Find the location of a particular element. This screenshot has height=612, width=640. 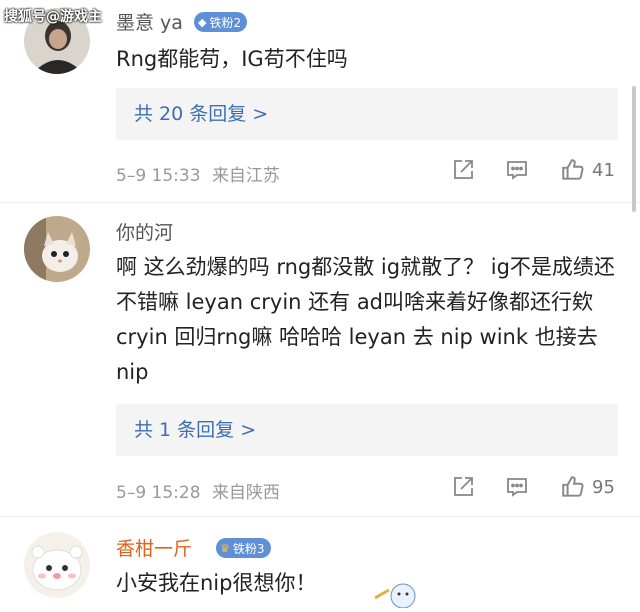

comment-time: 5–9 15:28 is located at coordinates (158, 493).